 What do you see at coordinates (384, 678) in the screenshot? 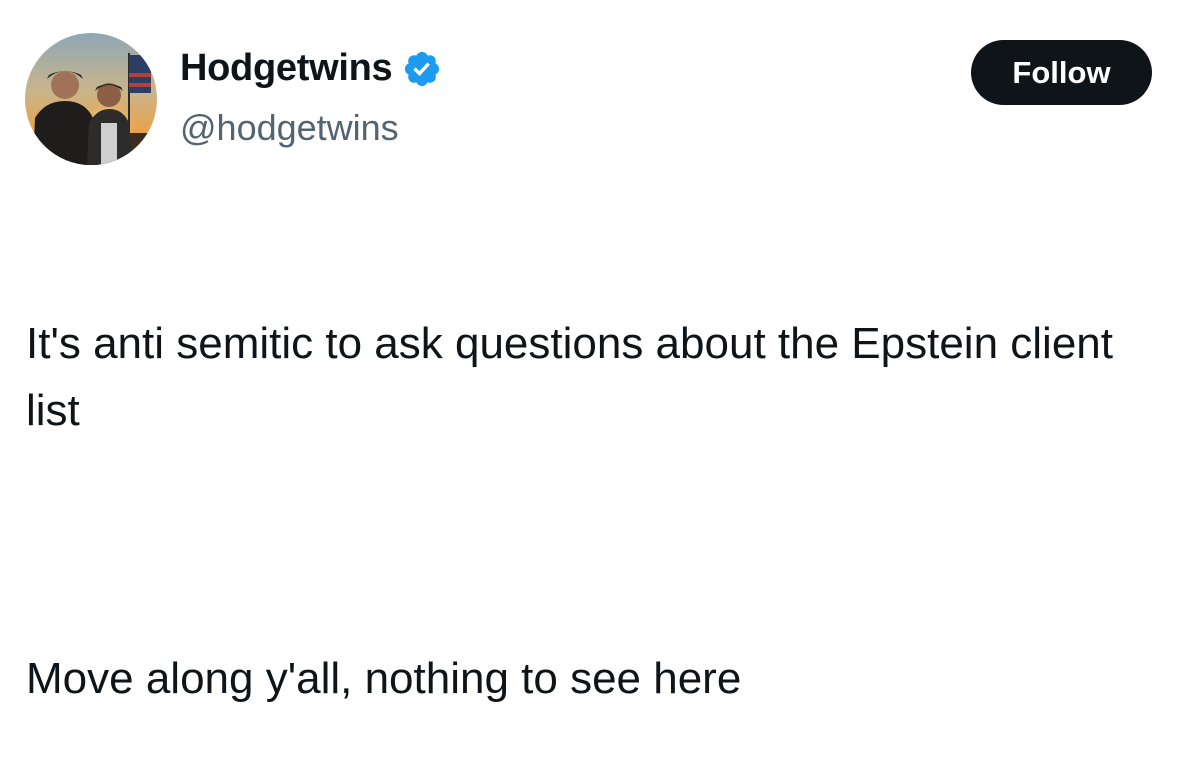
I see `tweet-paragraph: Move along y'all, nothing to see here` at bounding box center [384, 678].